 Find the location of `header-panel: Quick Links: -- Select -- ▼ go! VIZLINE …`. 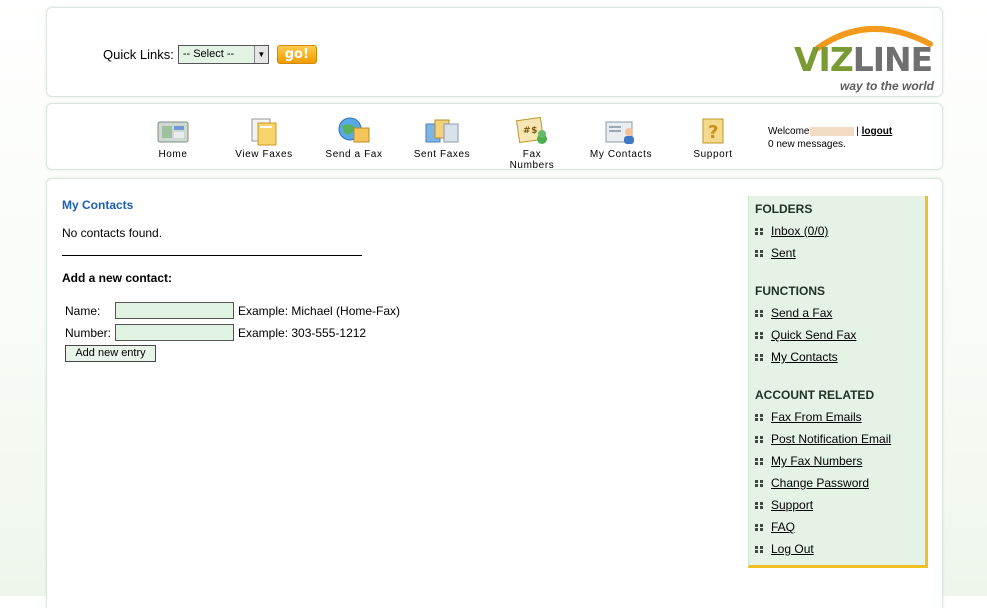

header-panel: Quick Links: -- Select -- ▼ go! VIZLINE … is located at coordinates (494, 52).